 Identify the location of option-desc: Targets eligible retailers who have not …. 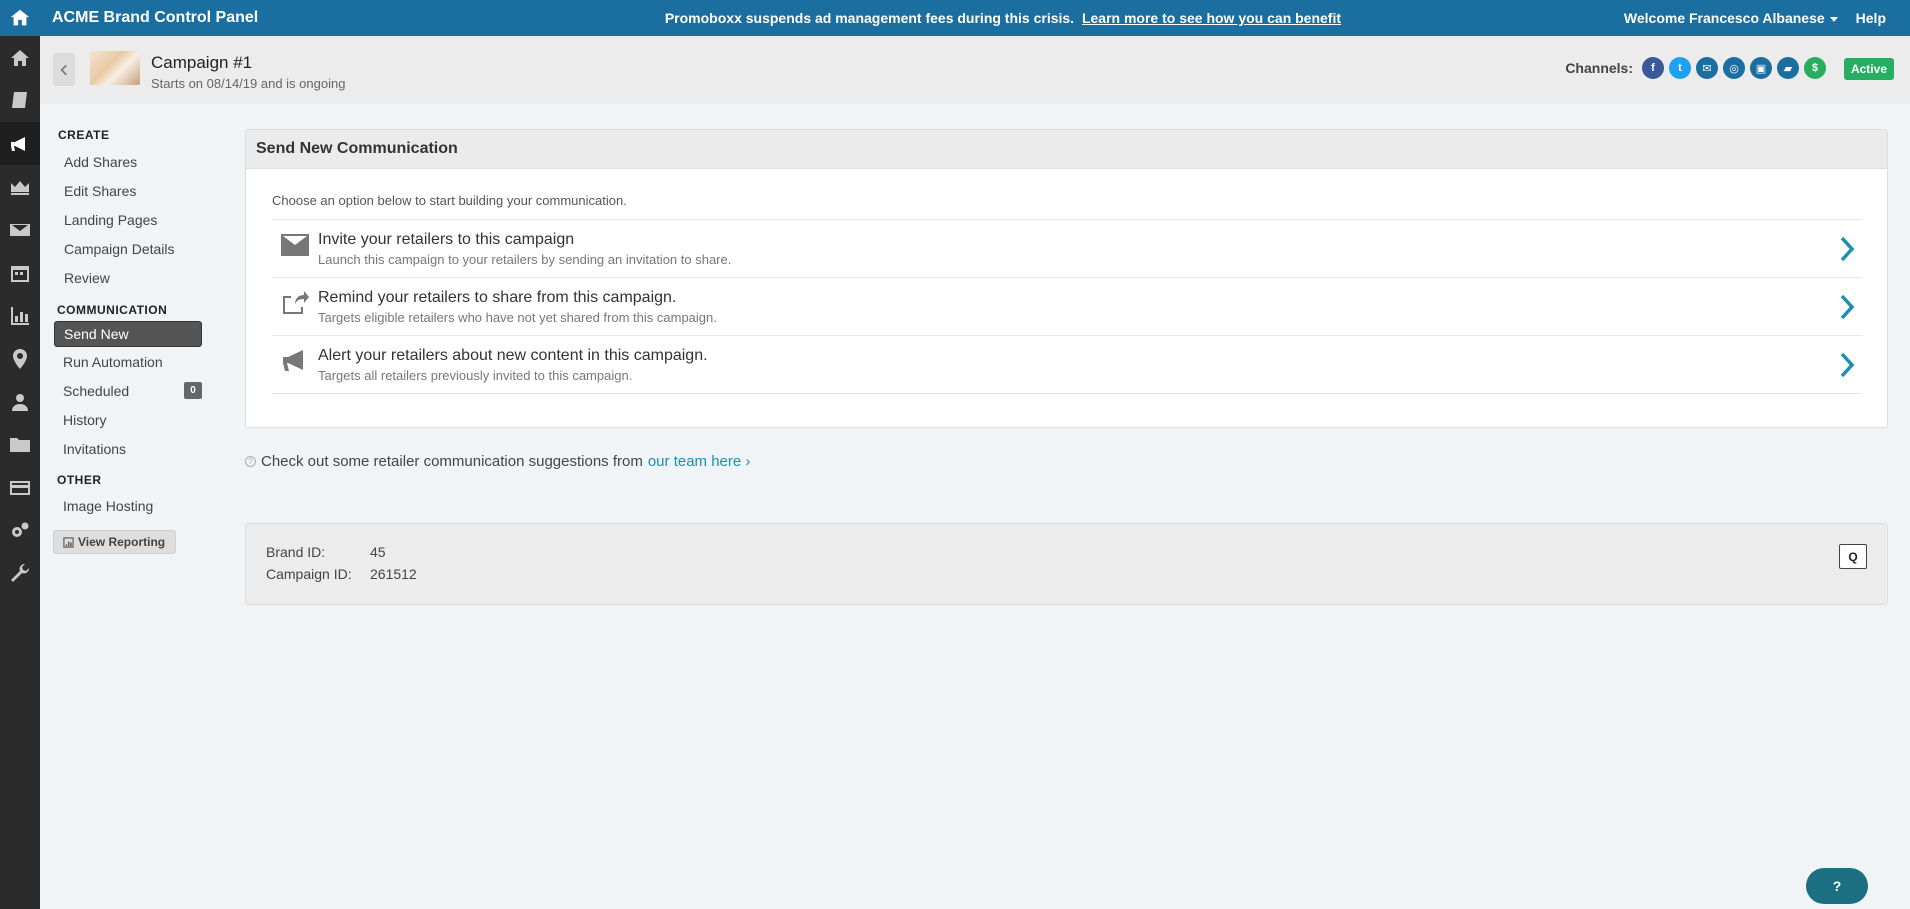
(517, 317).